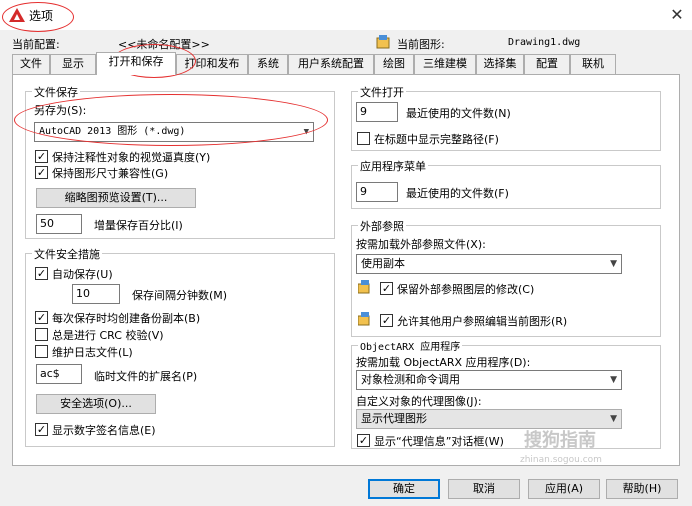  What do you see at coordinates (67, 254) in the screenshot?
I see `file-safety-title: 文件安全措施` at bounding box center [67, 254].